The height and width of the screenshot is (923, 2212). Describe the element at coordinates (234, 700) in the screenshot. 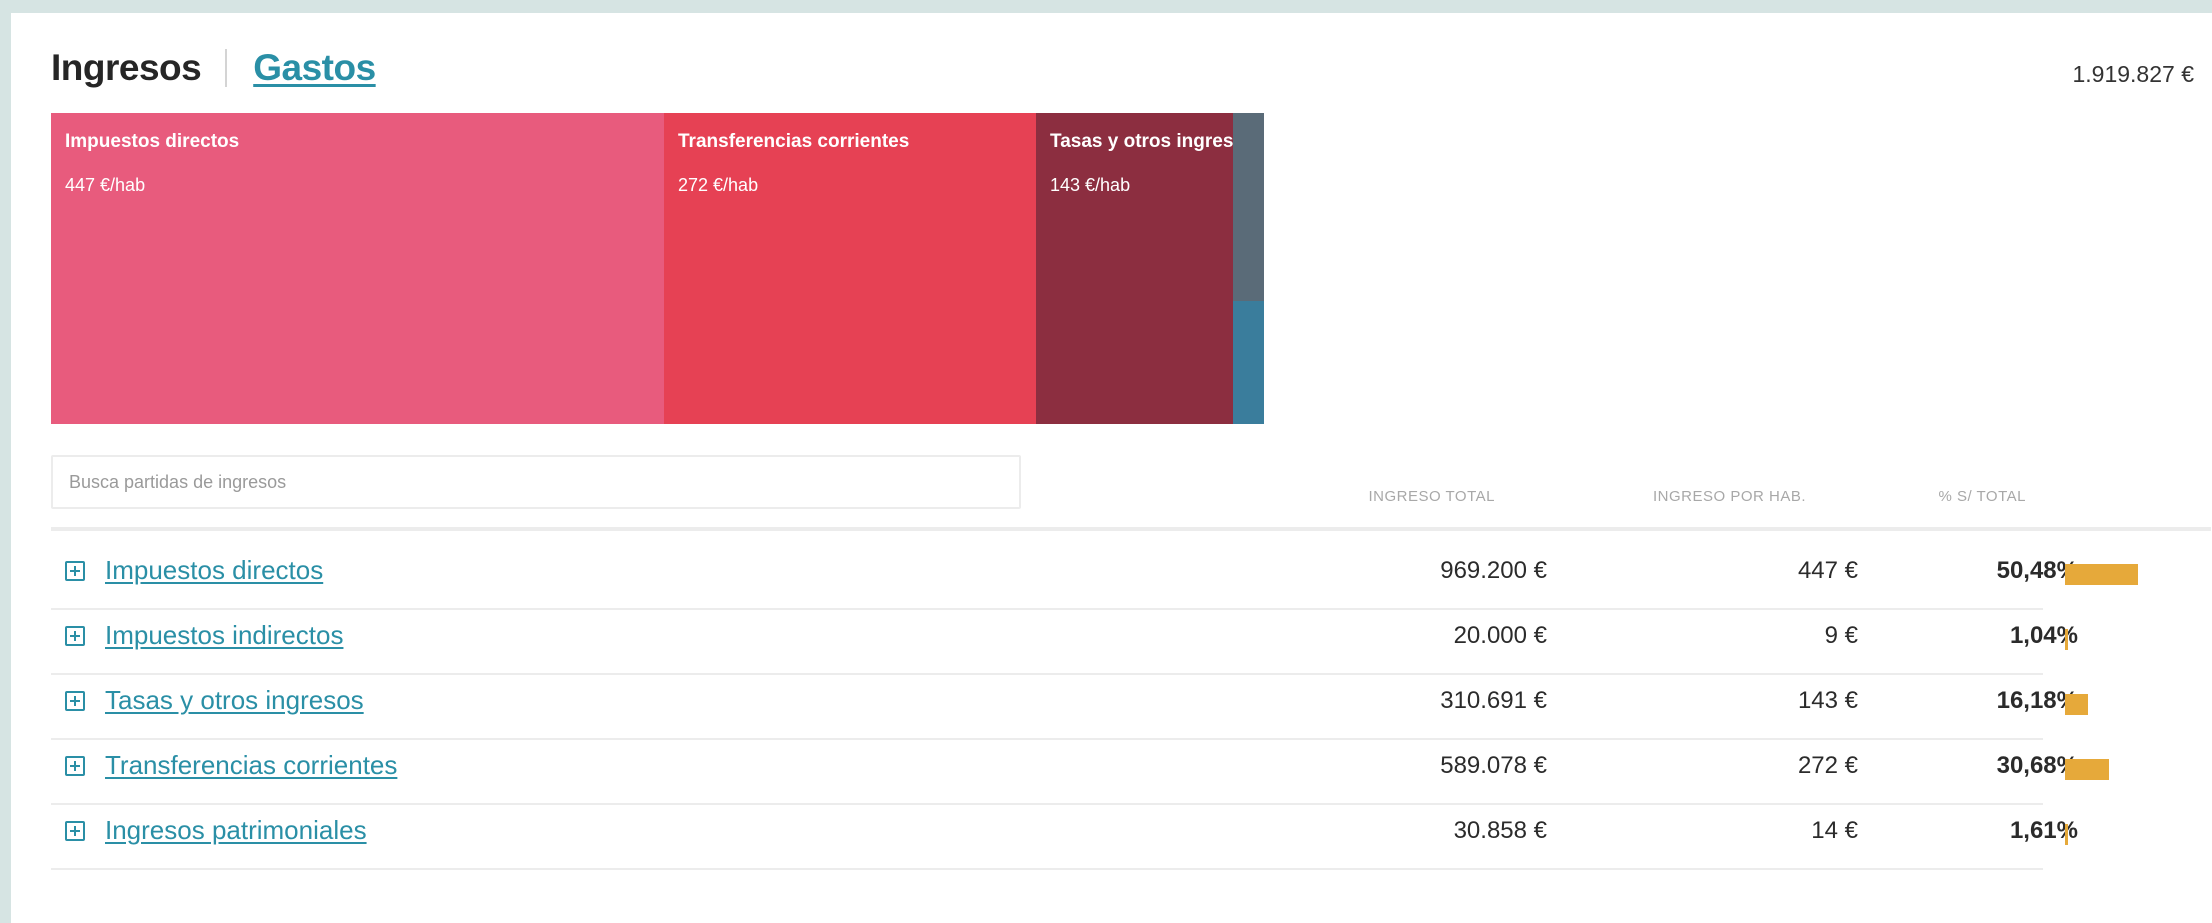

I see `row-link: Tasas y otros ingresos` at that location.